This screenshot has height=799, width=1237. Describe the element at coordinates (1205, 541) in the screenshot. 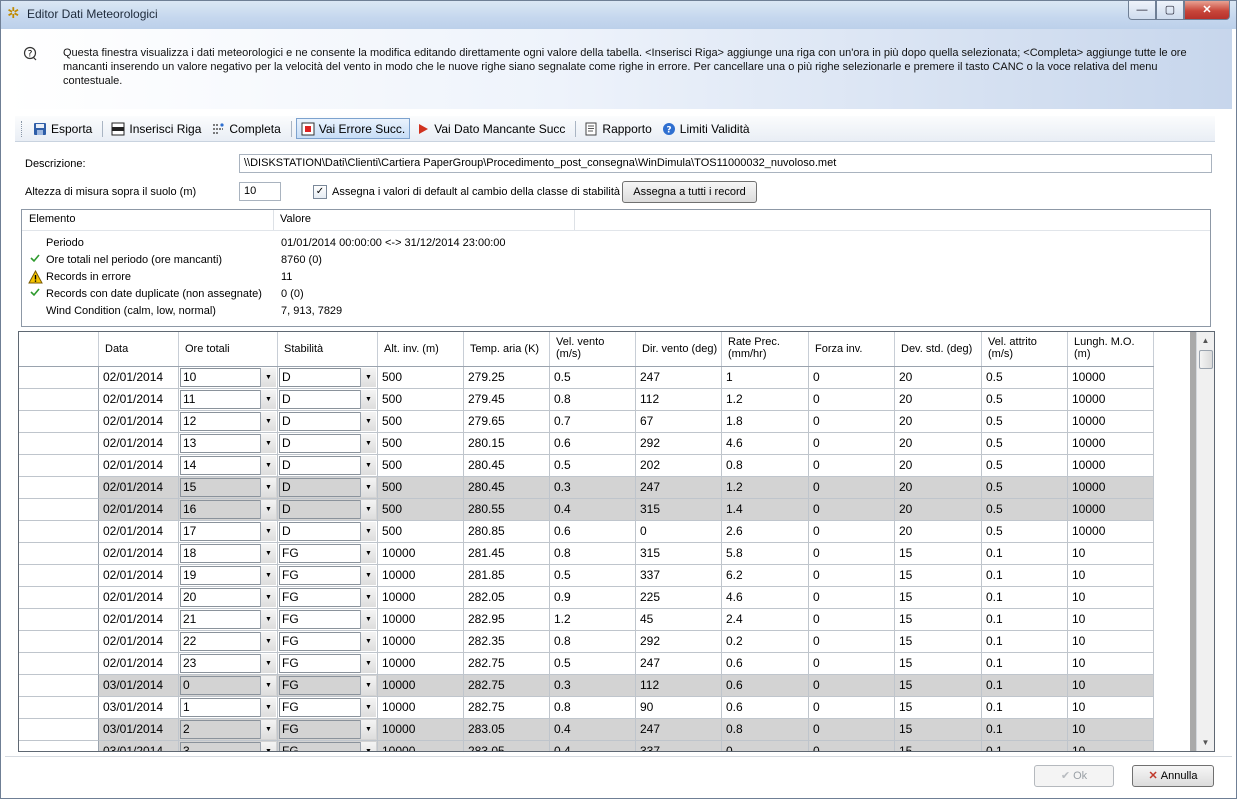

I see `vertical-scrollbar: ▲ ▼` at that location.